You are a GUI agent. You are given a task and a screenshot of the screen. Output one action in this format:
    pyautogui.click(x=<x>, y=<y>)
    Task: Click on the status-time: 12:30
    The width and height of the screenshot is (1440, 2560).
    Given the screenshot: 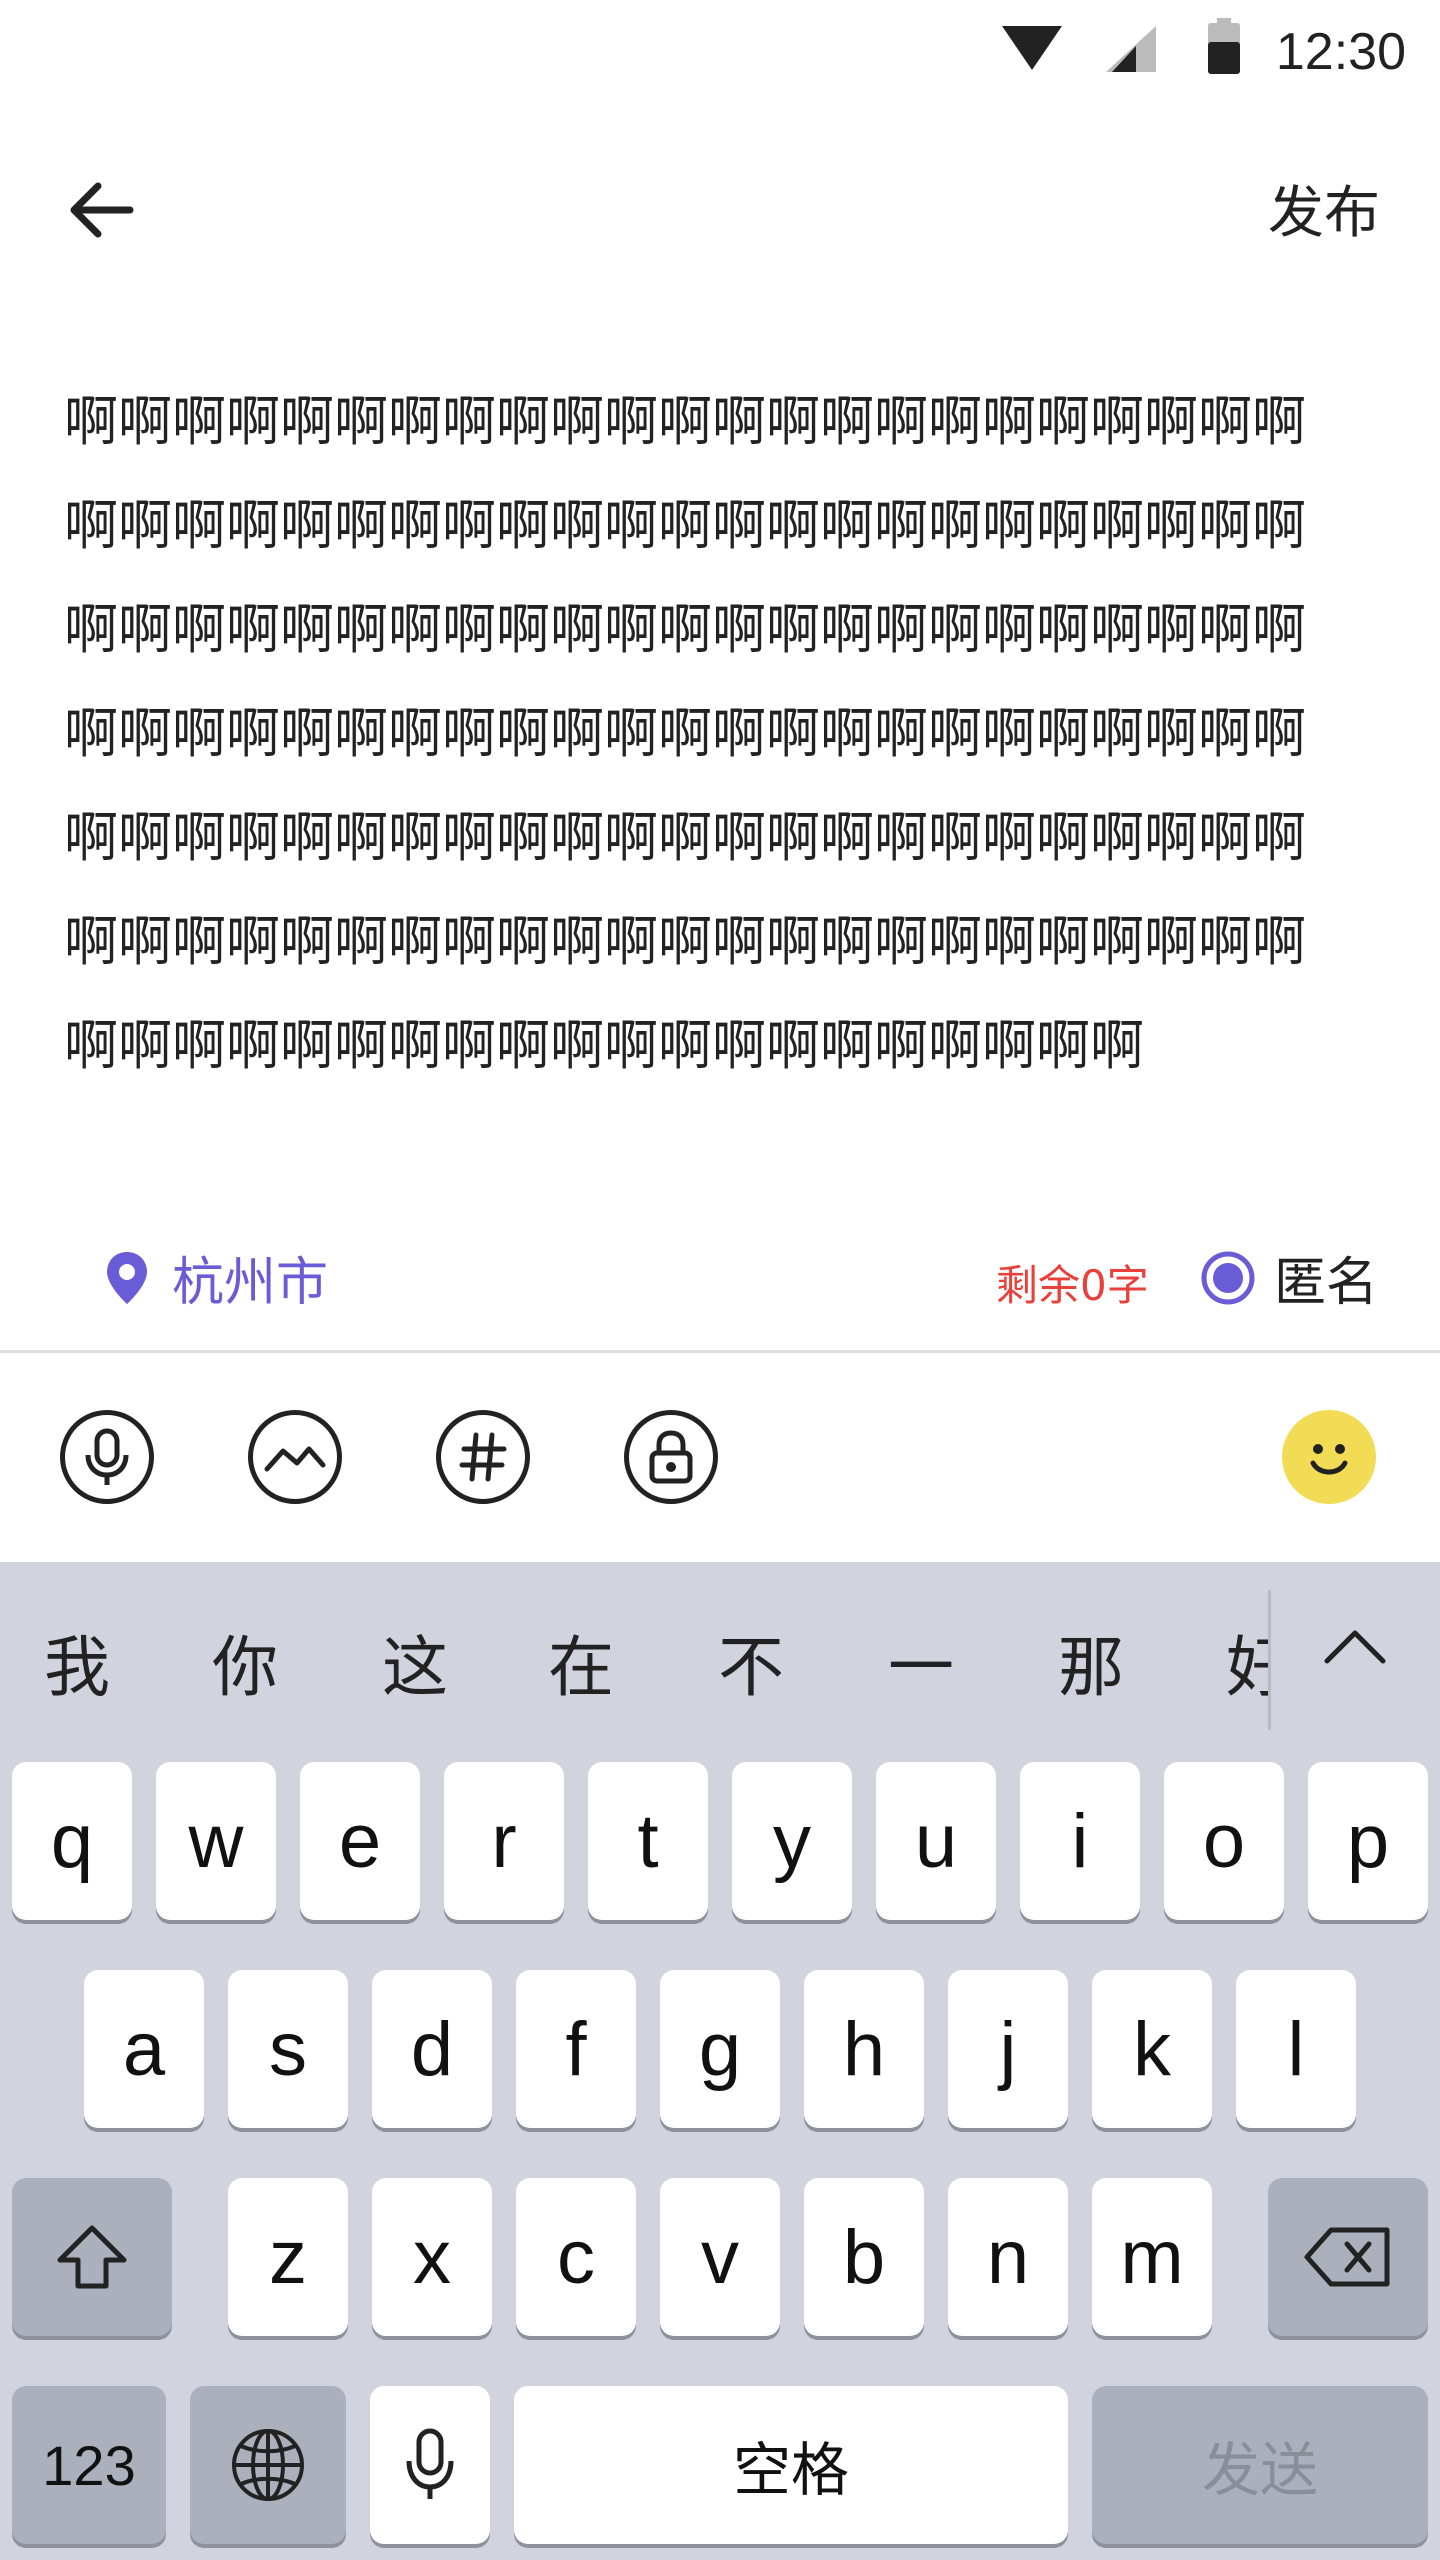 What is the action you would take?
    pyautogui.click(x=1340, y=52)
    